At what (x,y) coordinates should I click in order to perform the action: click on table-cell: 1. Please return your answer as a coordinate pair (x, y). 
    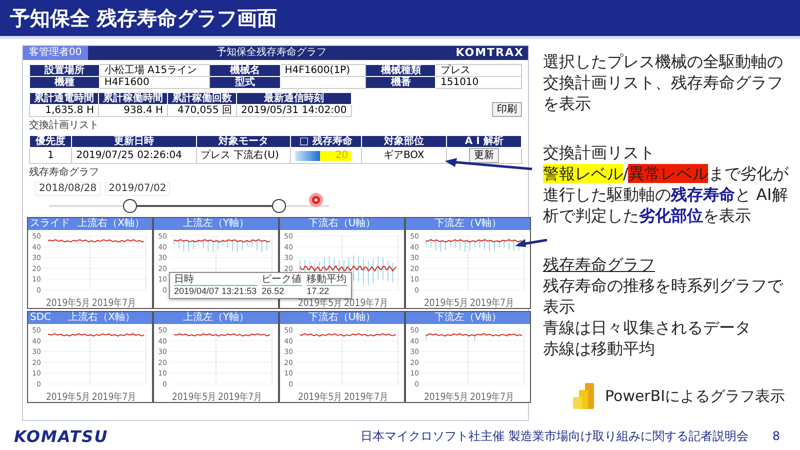
    Looking at the image, I should click on (51, 156).